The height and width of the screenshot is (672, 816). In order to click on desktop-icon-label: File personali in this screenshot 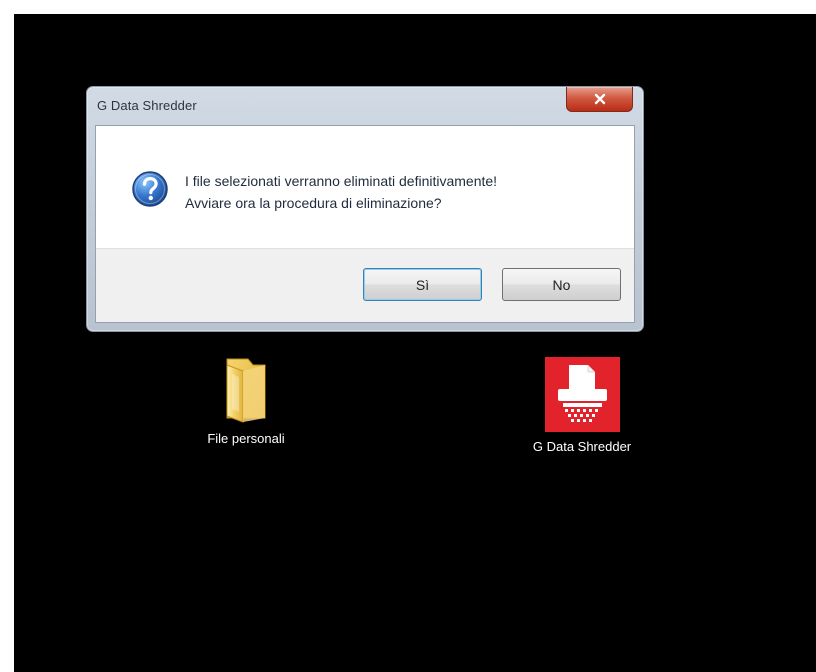, I will do `click(246, 438)`.